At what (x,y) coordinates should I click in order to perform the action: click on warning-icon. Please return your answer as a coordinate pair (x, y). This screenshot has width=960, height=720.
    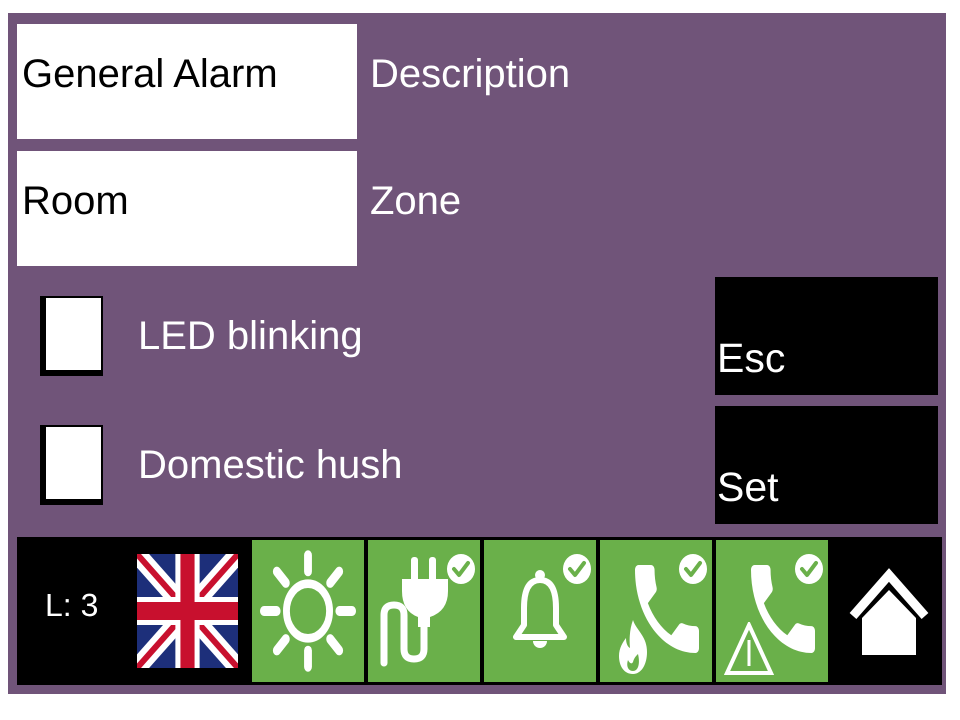
    Looking at the image, I should click on (749, 649).